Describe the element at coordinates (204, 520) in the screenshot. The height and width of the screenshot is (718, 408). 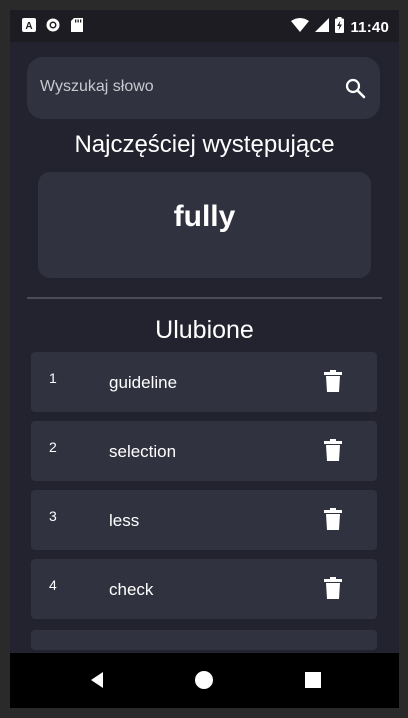
I see `list-item: 3 less` at that location.